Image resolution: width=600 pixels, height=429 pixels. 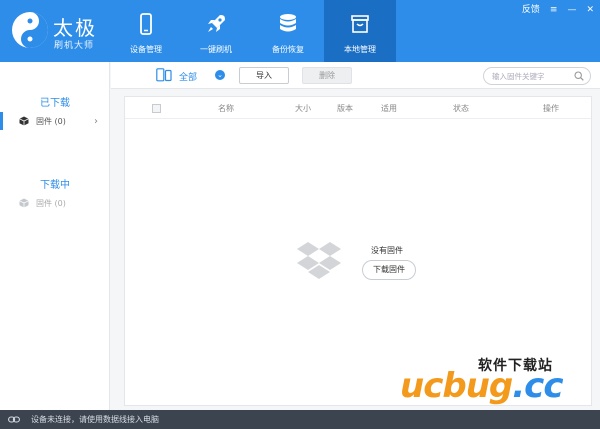 I want to click on connection-status-text: 设备未连接，请使用数据线接入电脑, so click(x=95, y=419).